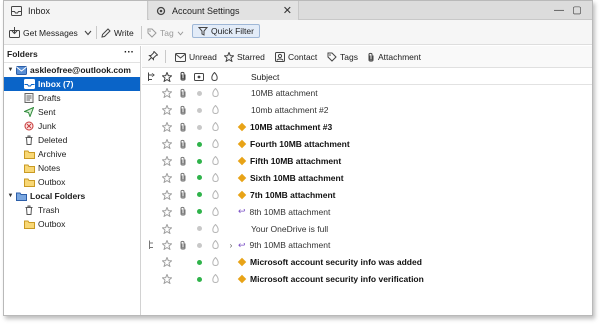  What do you see at coordinates (72, 140) in the screenshot?
I see `folder-item-deleted: Deleted` at bounding box center [72, 140].